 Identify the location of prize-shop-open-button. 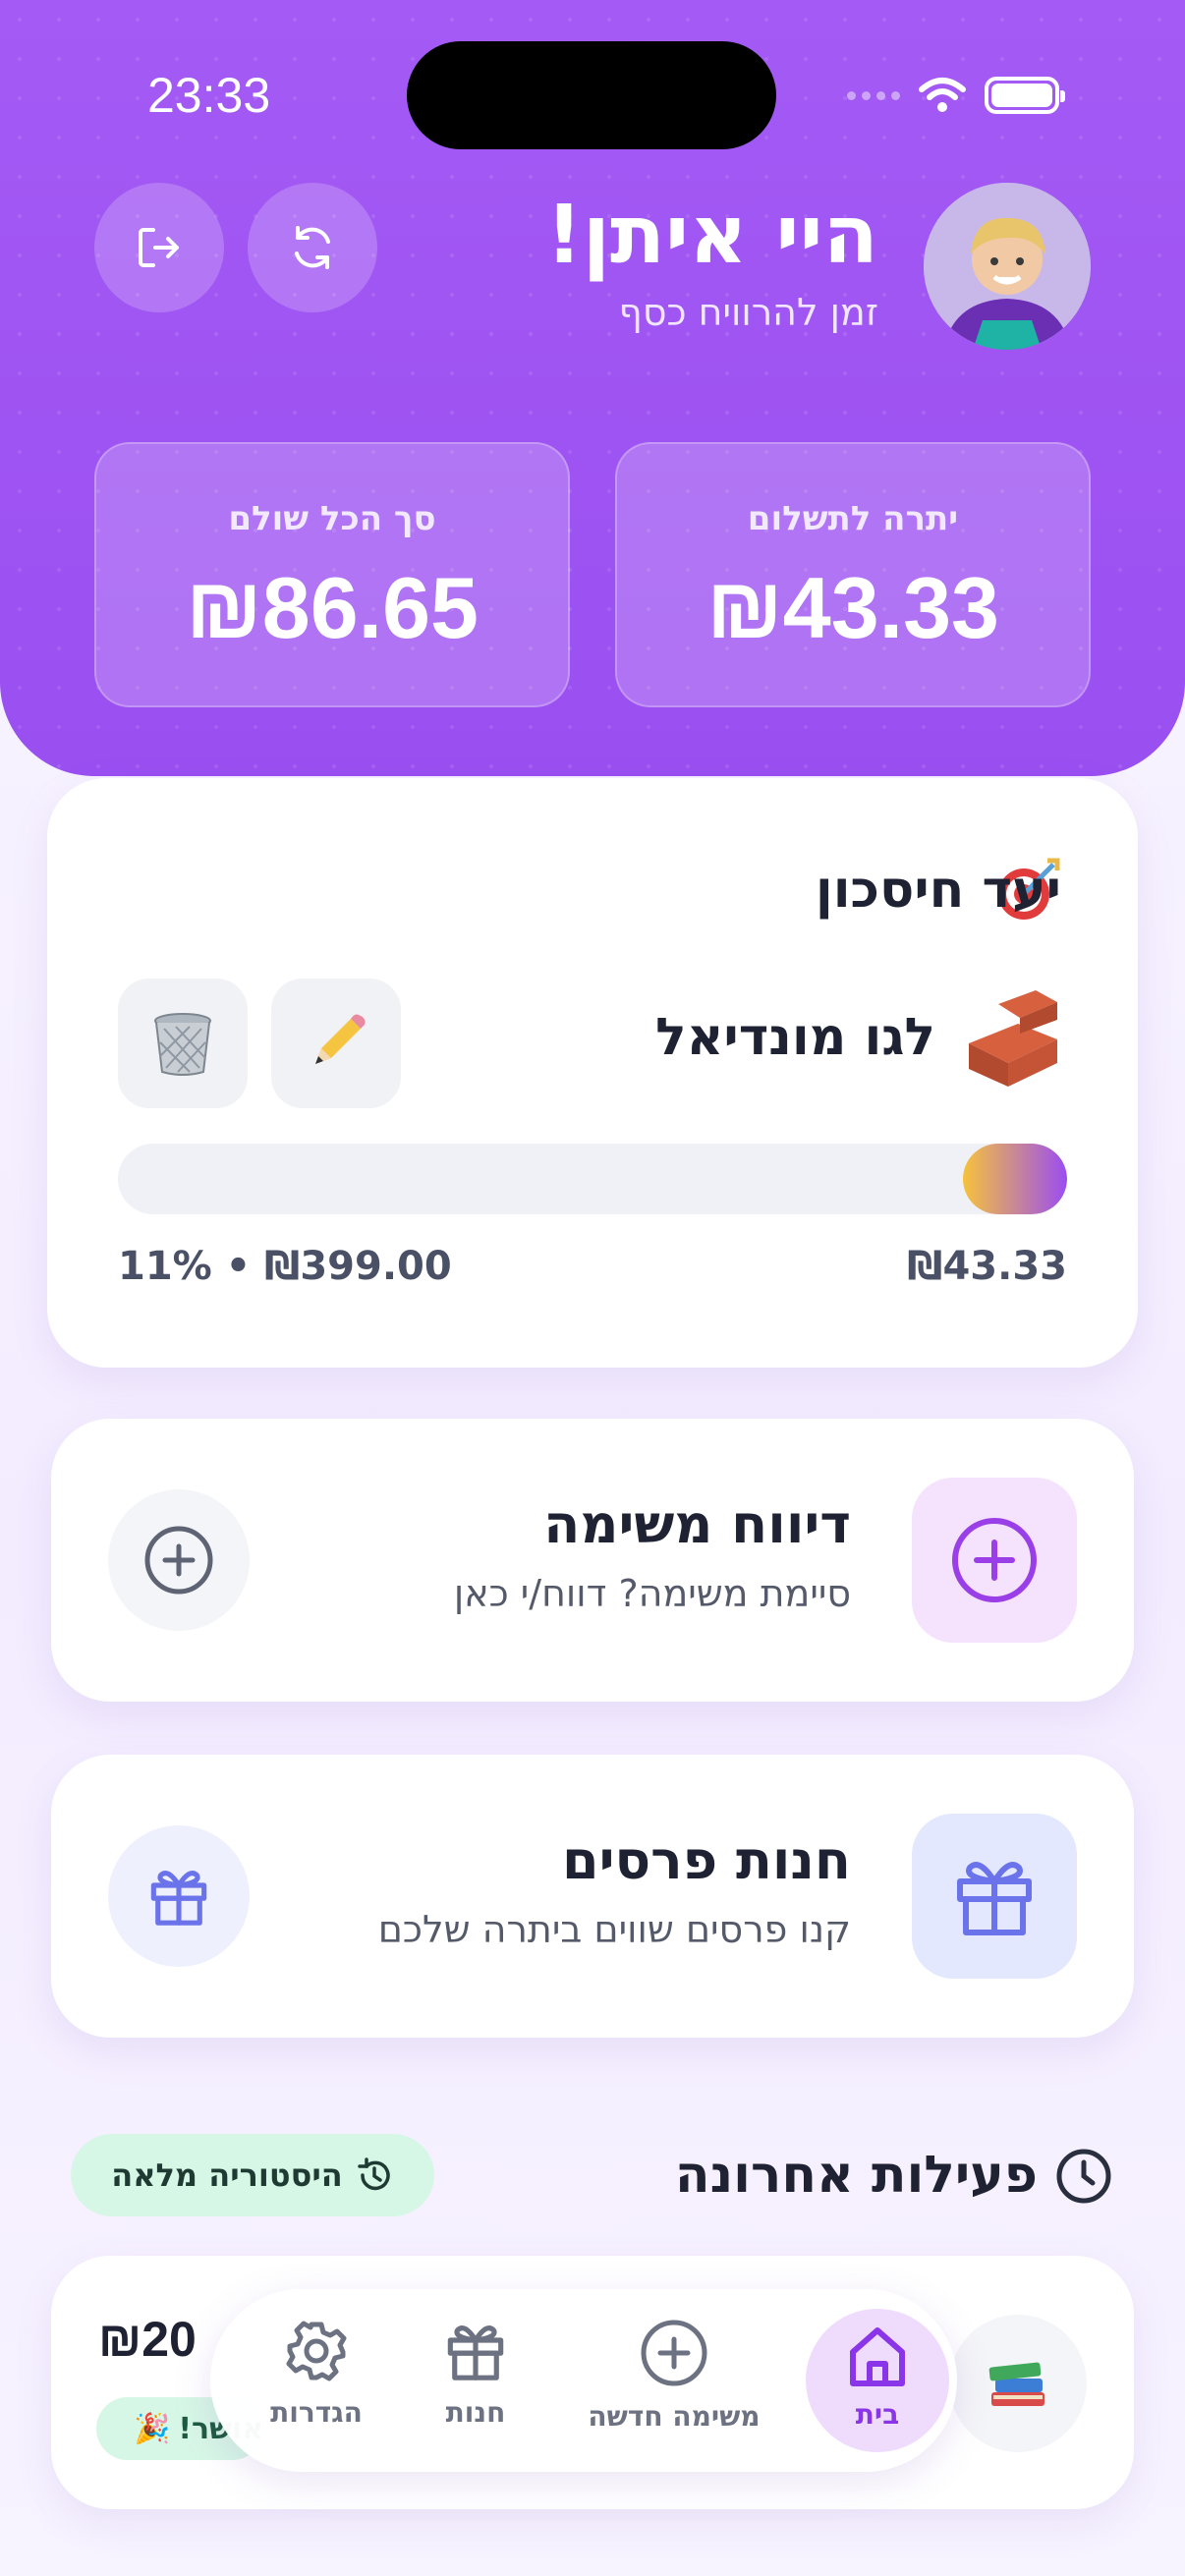
(179, 1896).